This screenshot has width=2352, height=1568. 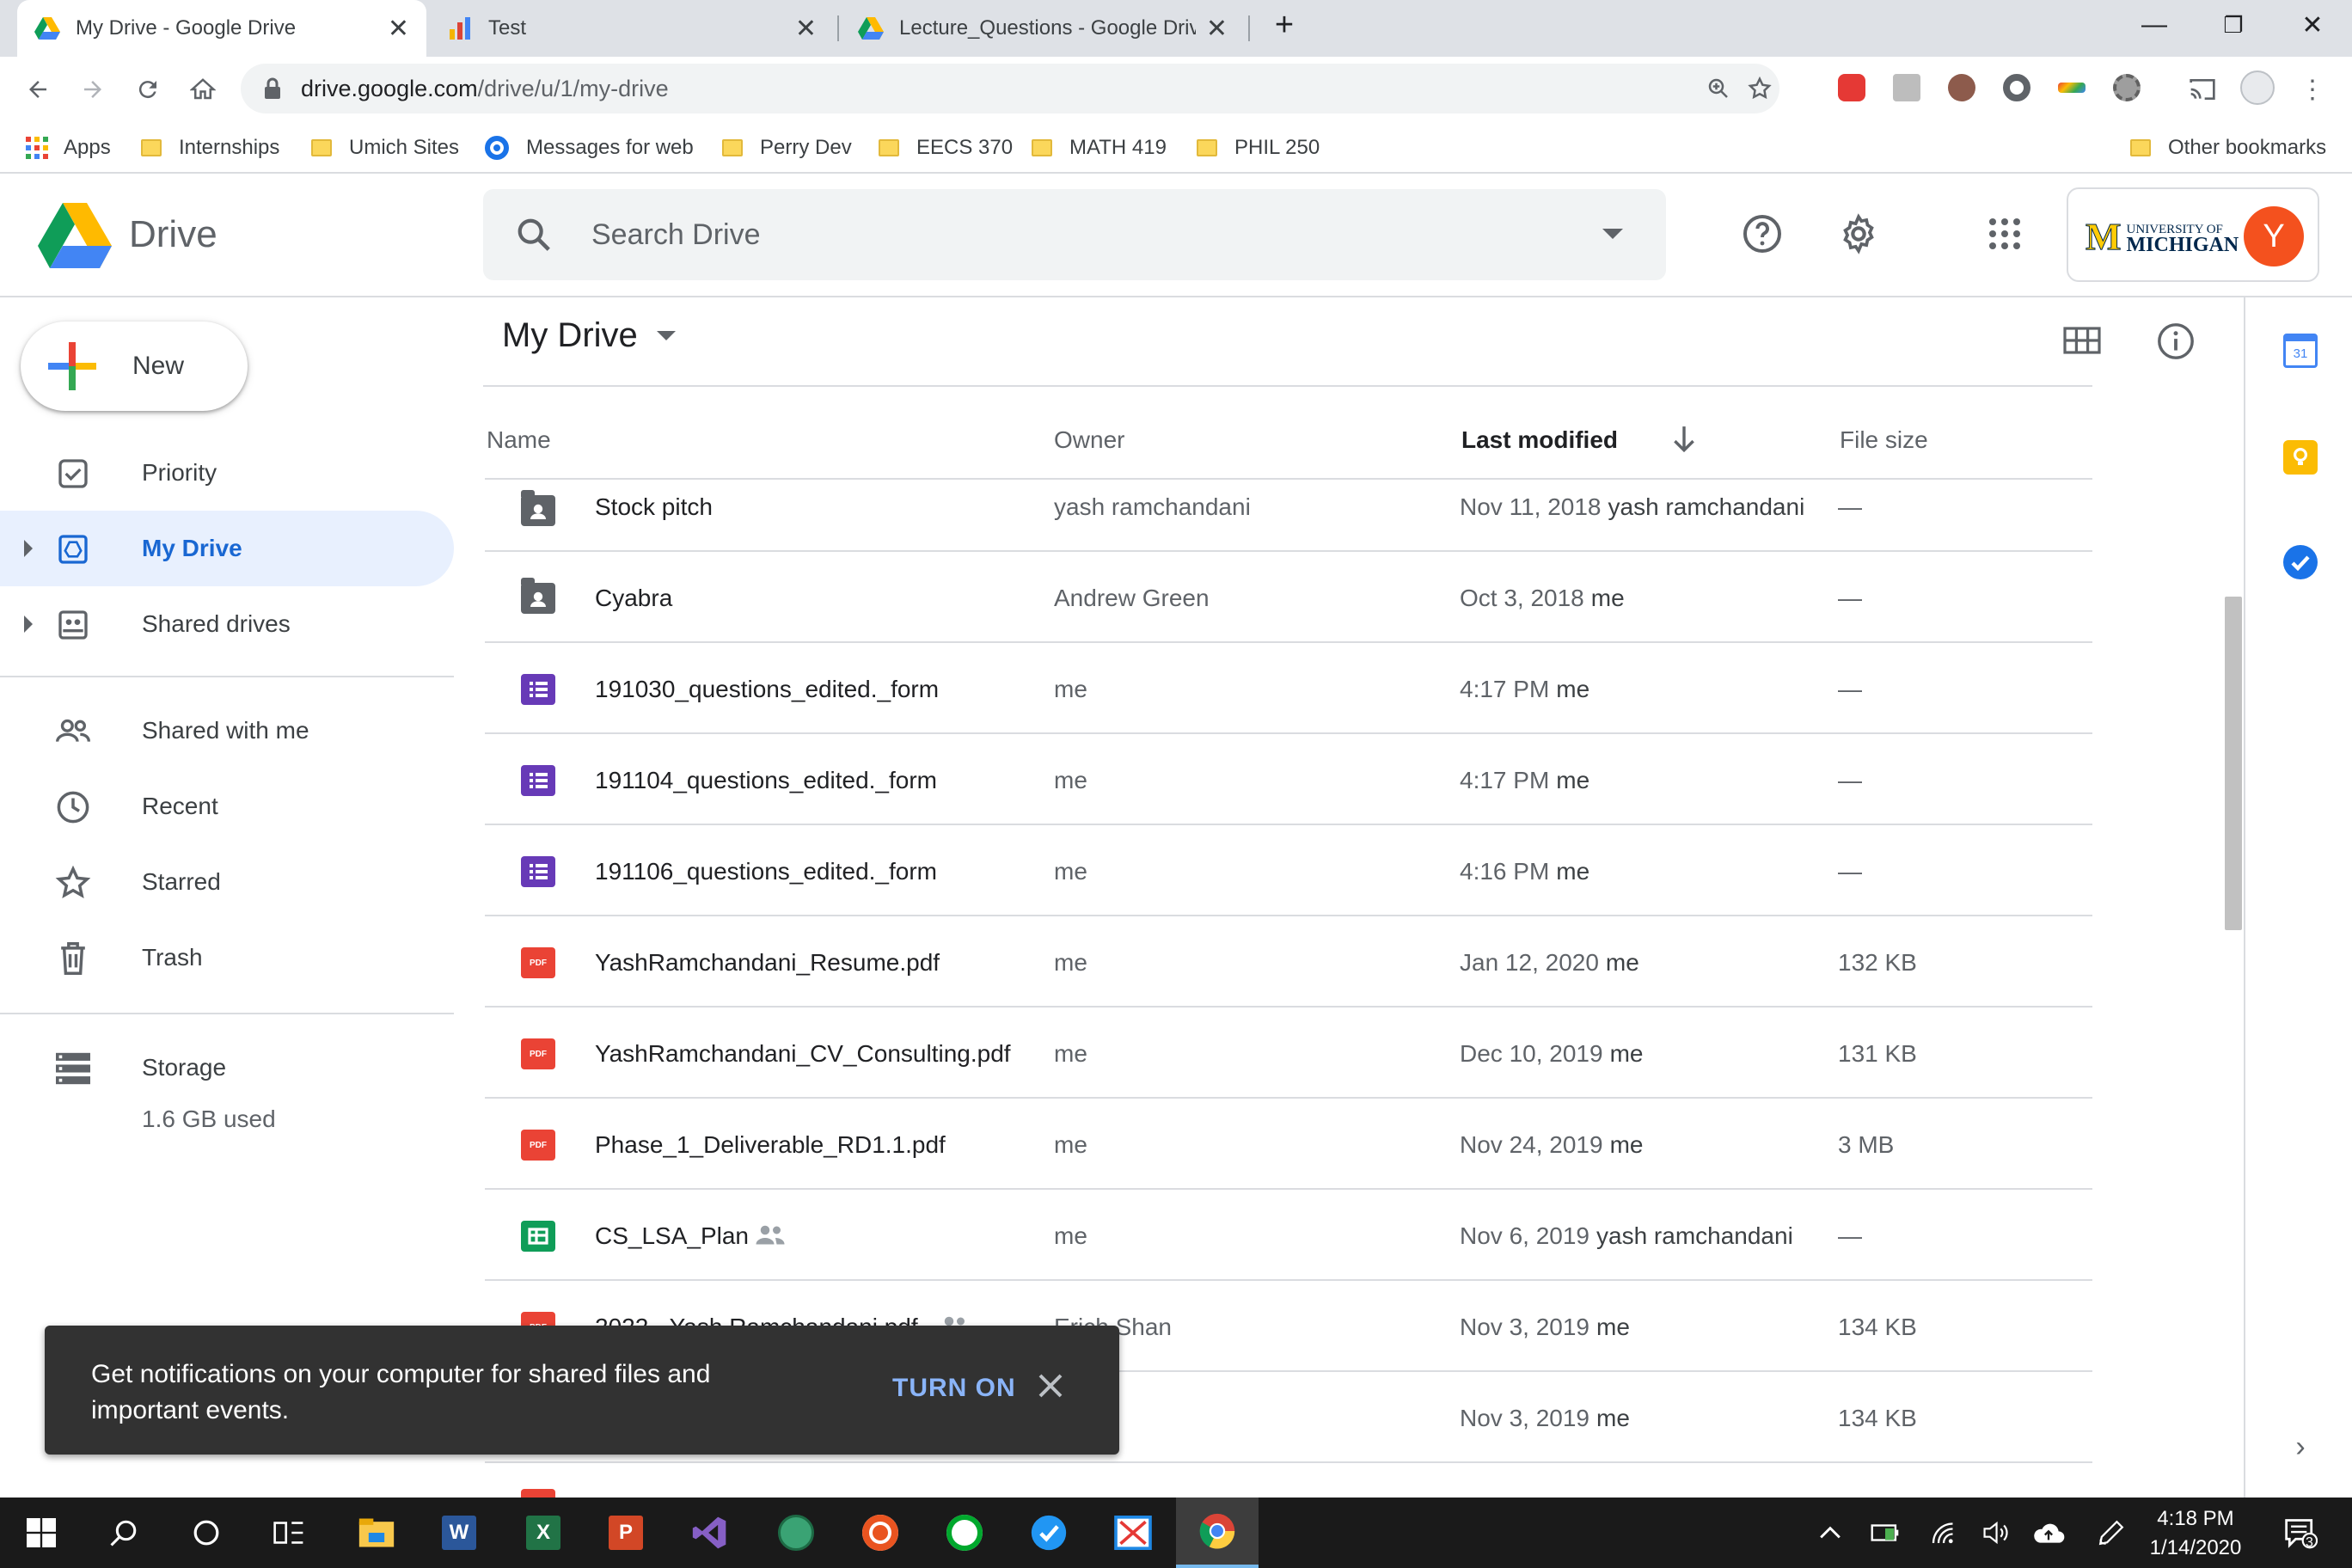 What do you see at coordinates (2300, 351) in the screenshot?
I see `calendar-icon: 31` at bounding box center [2300, 351].